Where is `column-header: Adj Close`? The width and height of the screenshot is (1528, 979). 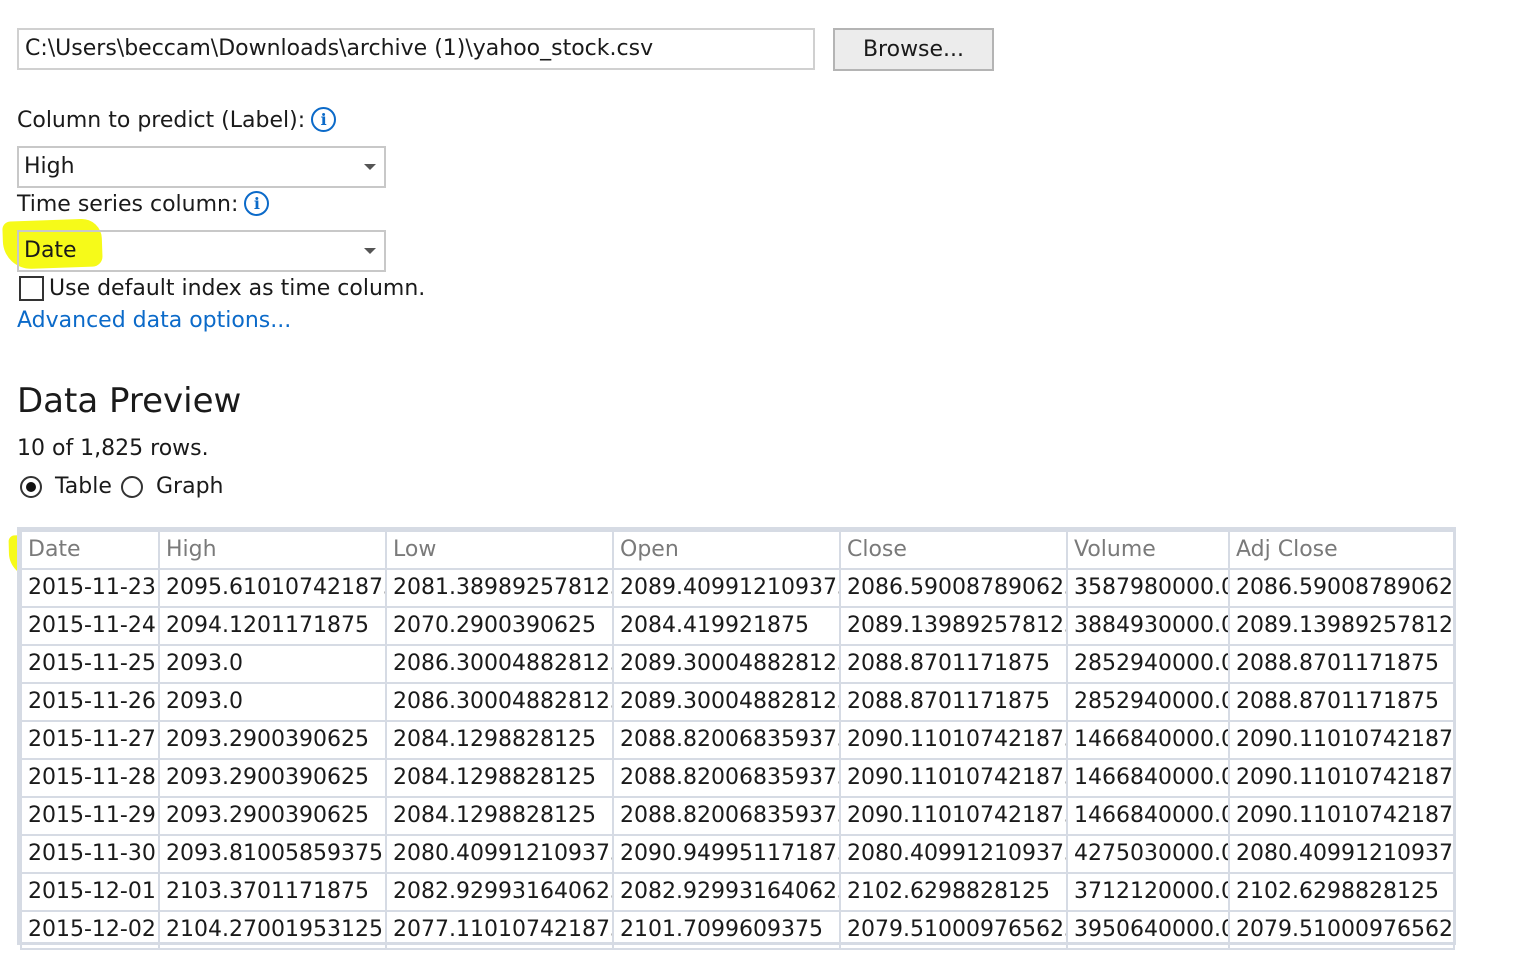 column-header: Adj Close is located at coordinates (1341, 550).